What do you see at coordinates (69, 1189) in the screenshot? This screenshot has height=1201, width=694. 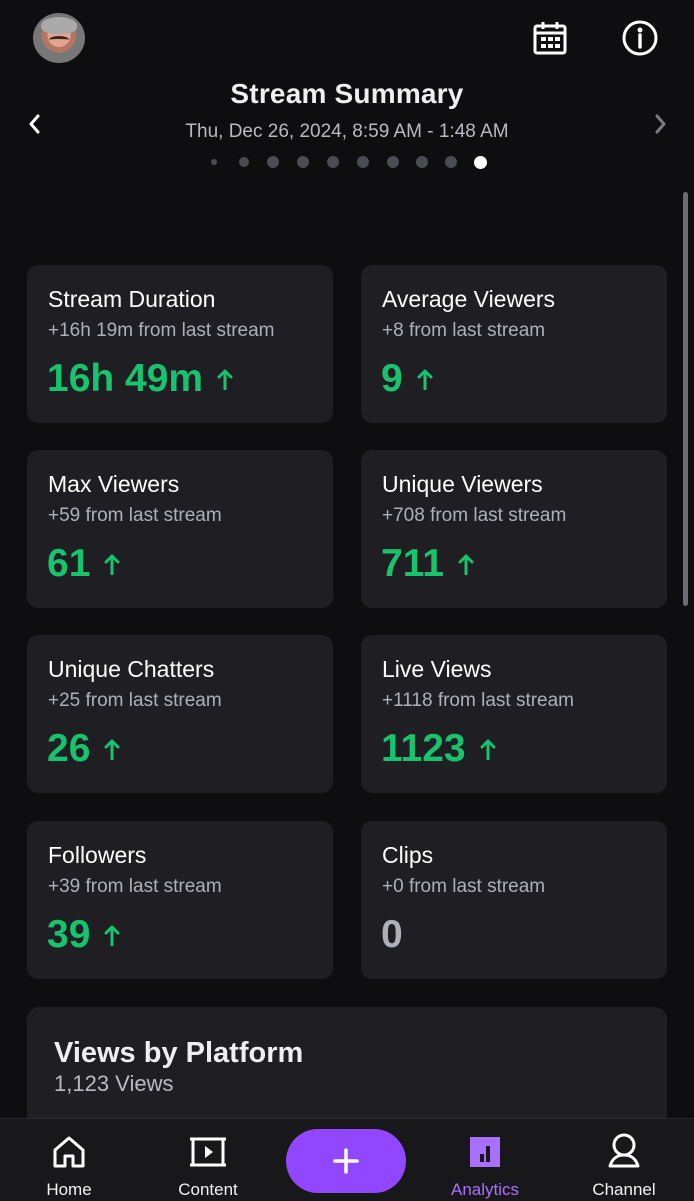 I see `nav-label: Home` at bounding box center [69, 1189].